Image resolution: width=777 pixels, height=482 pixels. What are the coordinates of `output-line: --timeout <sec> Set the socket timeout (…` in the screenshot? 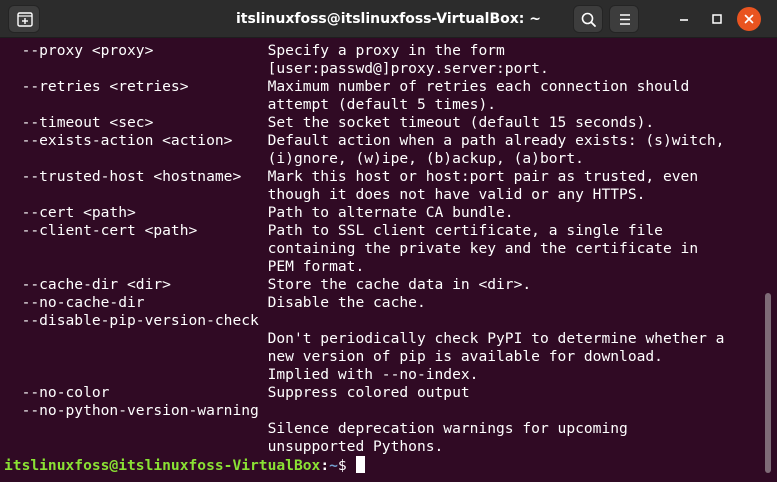 It's located at (329, 122).